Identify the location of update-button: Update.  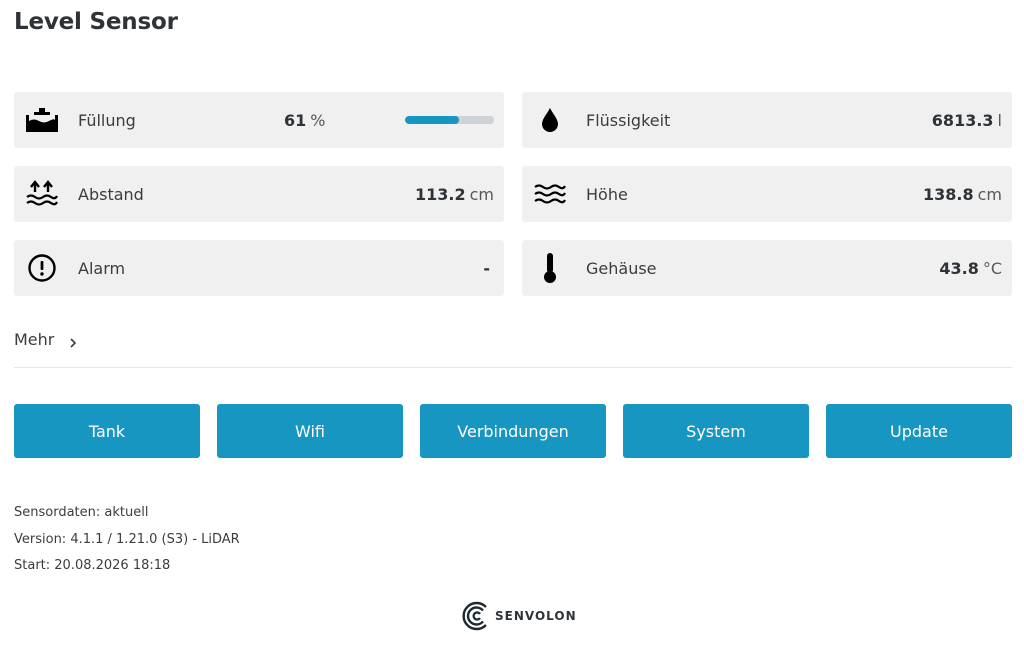
(919, 431).